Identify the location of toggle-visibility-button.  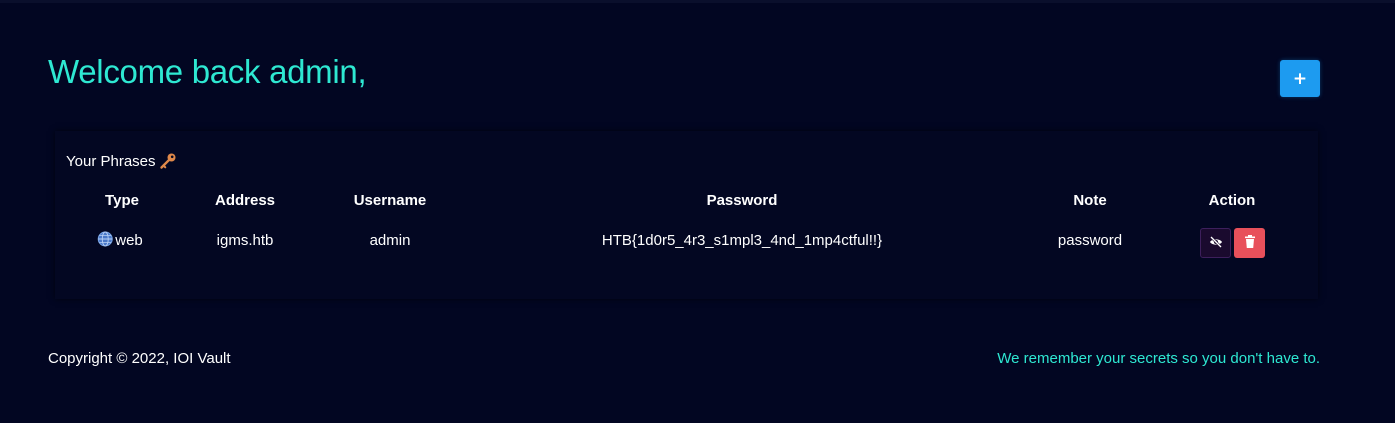
(1215, 243).